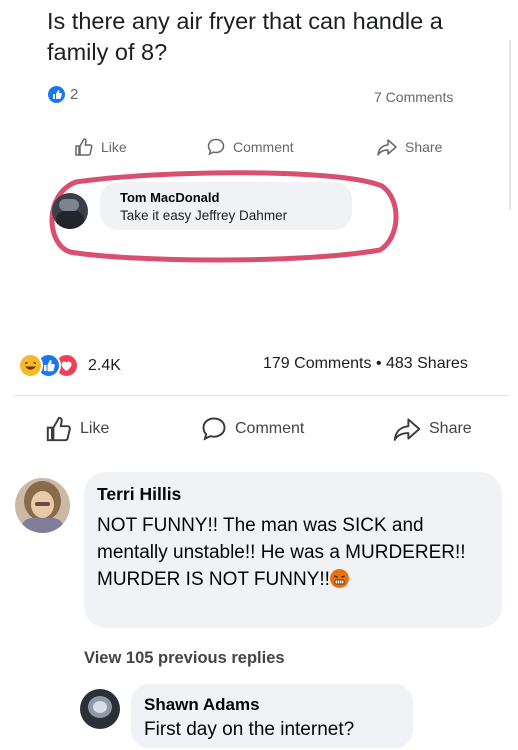 The width and height of the screenshot is (518, 750). I want to click on reaction-count: 2.4K, so click(104, 365).